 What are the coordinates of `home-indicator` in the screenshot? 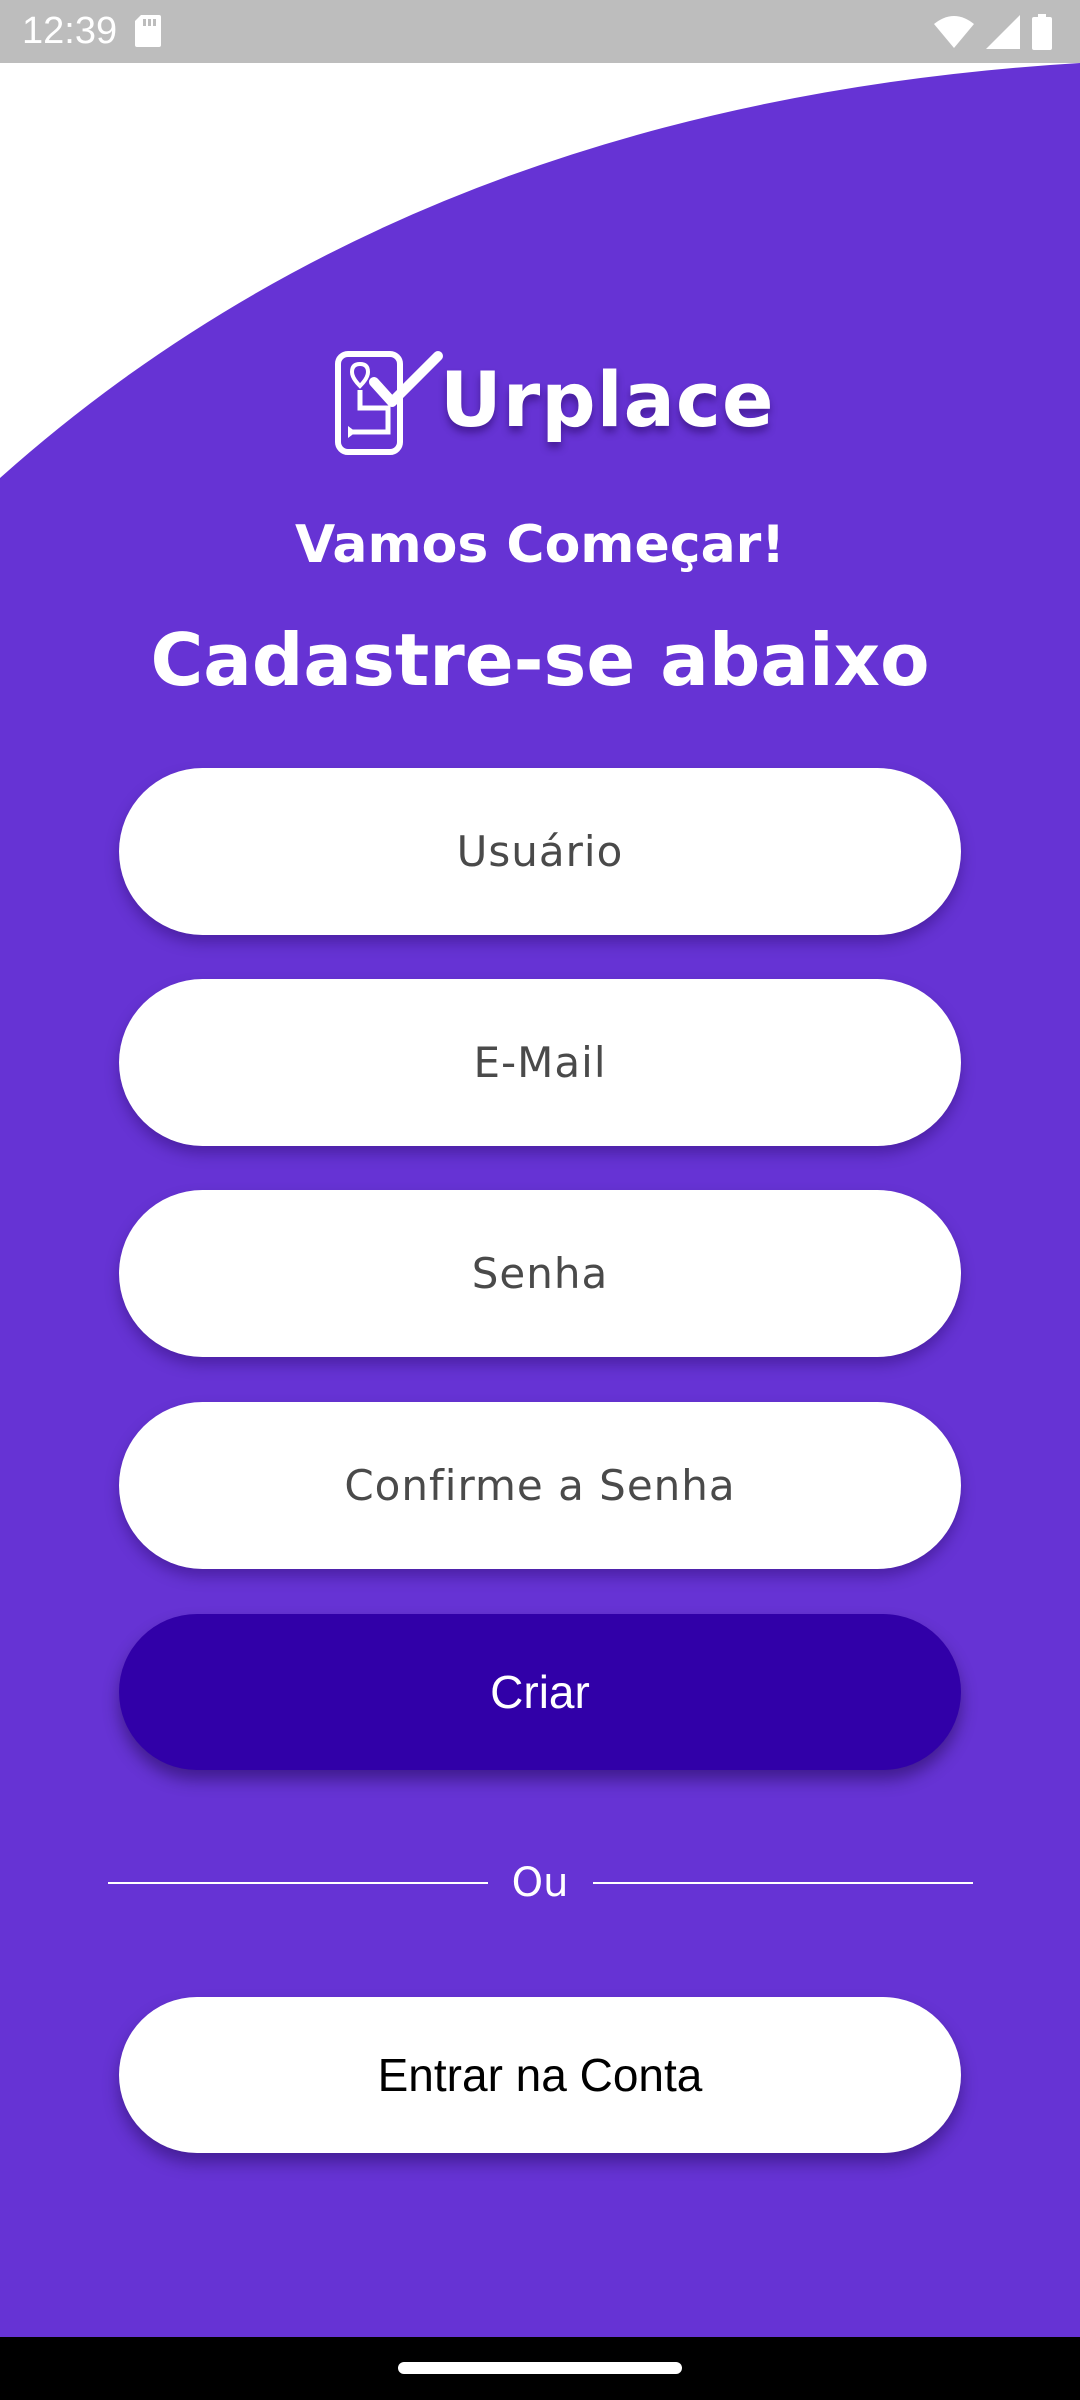 It's located at (540, 2368).